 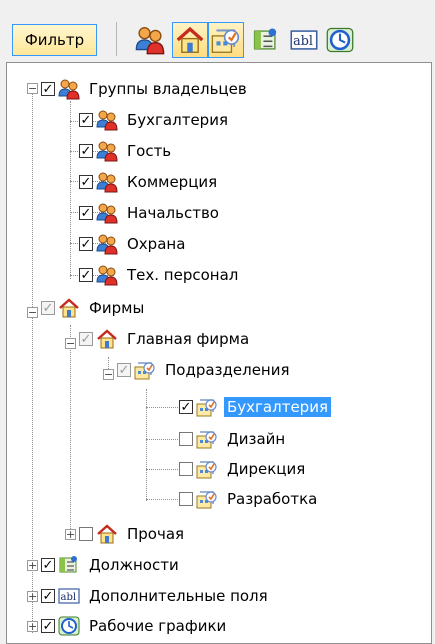 I want to click on tree-node-group: ✓ Коммерция, so click(x=149, y=182).